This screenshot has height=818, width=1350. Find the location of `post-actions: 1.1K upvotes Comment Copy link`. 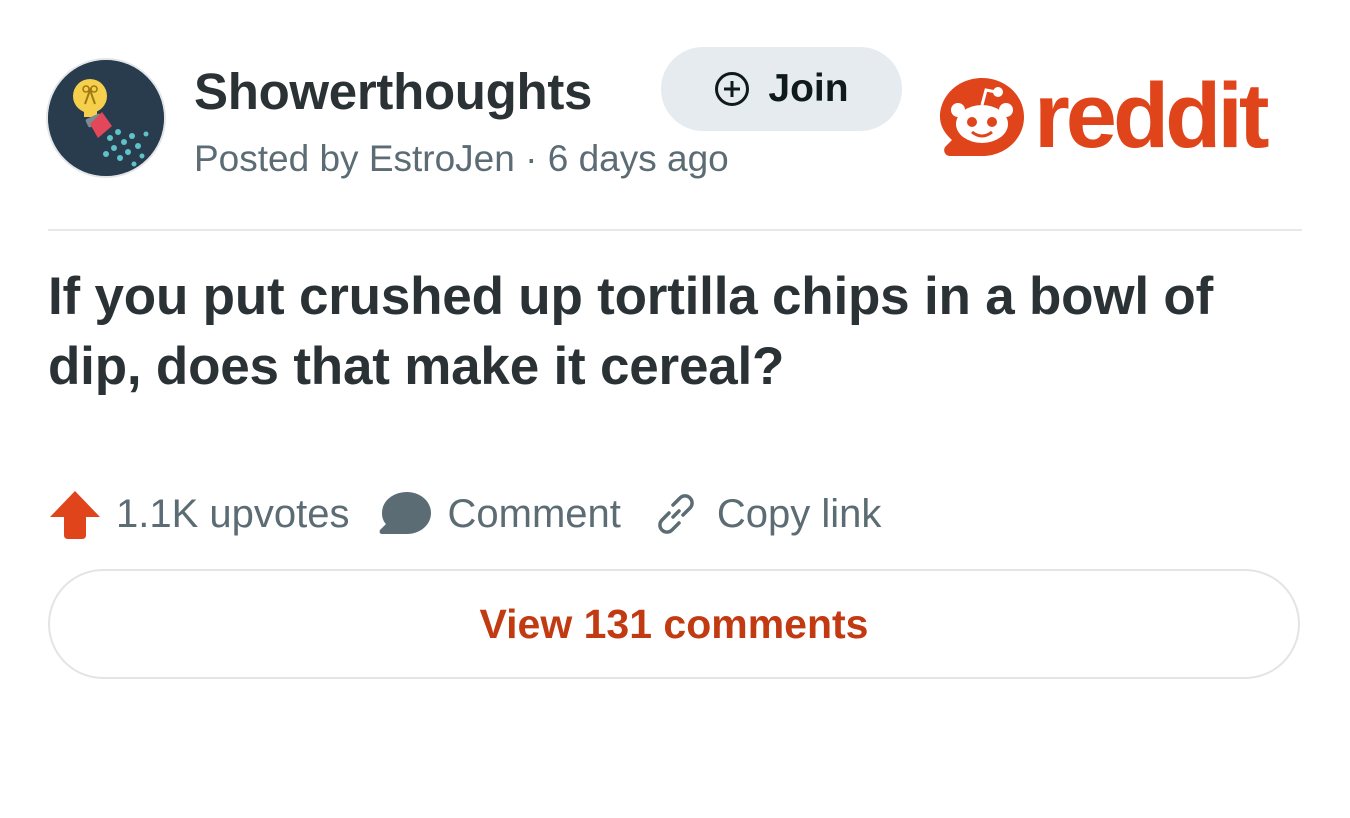

post-actions: 1.1K upvotes Comment Copy link is located at coordinates (464, 514).